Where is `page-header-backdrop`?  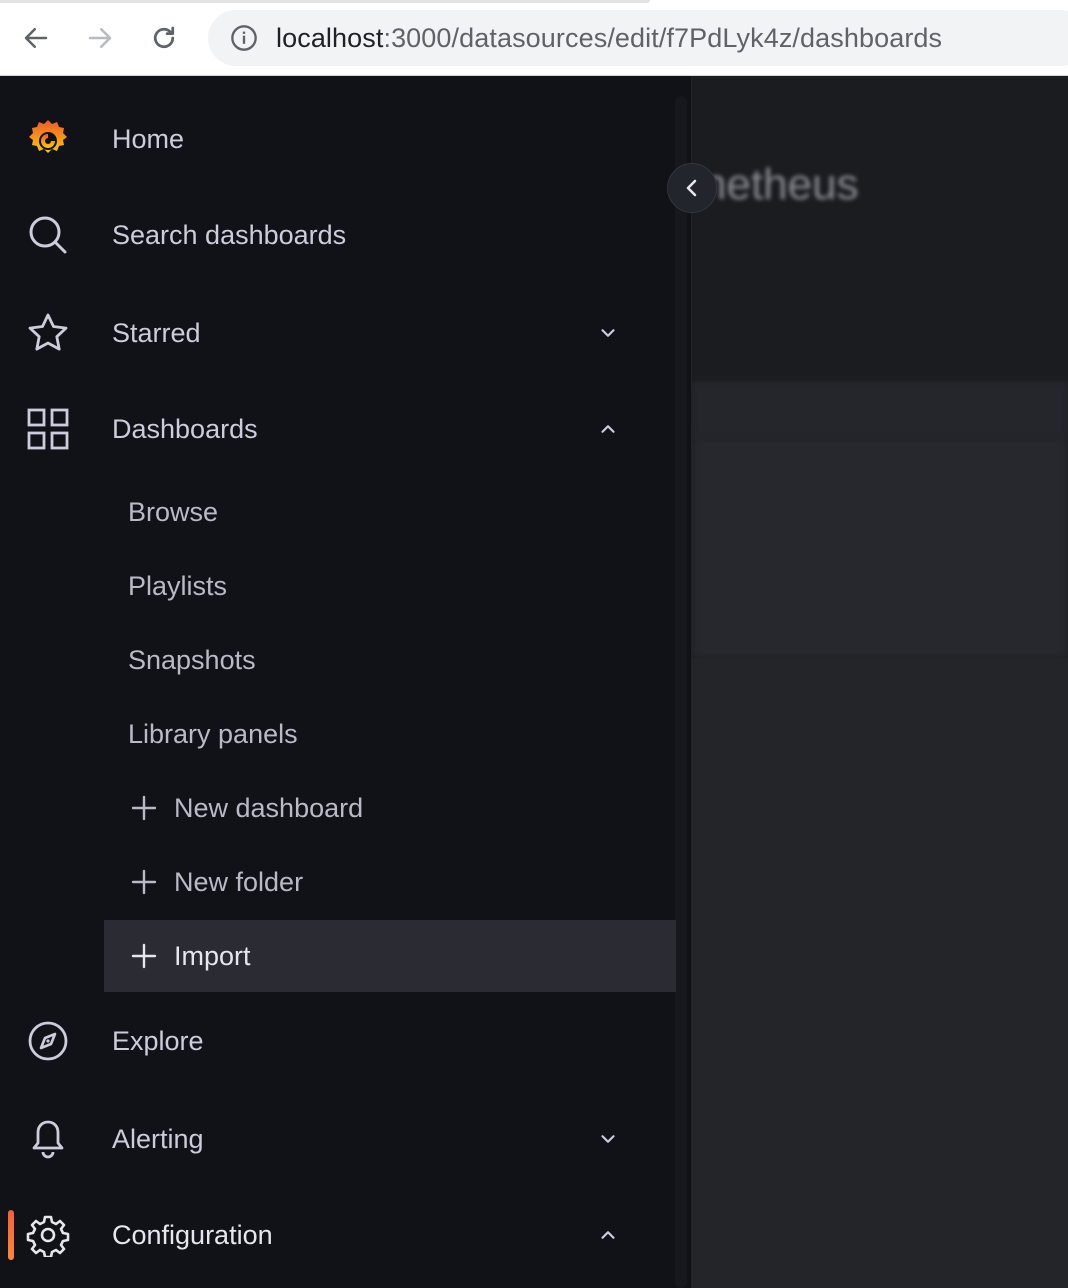
page-header-backdrop is located at coordinates (880, 229).